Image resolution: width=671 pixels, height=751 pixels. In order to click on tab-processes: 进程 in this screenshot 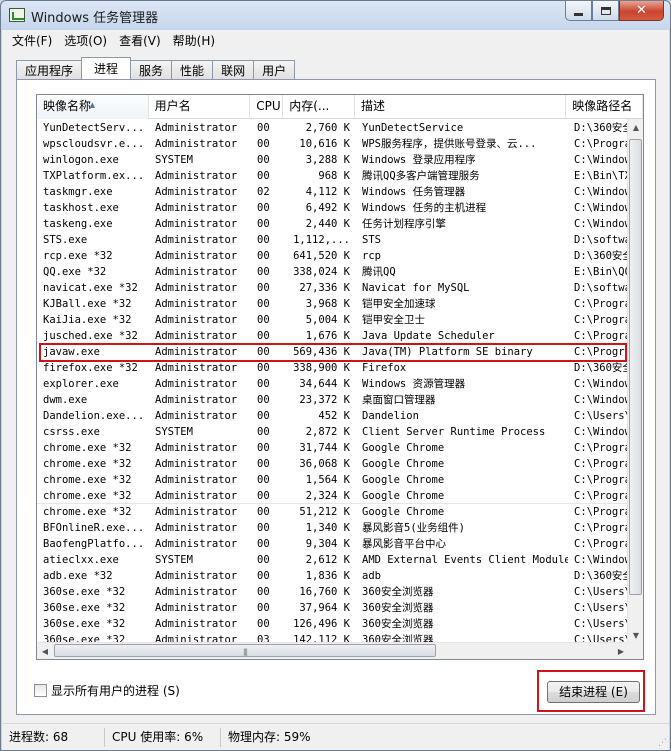, I will do `click(106, 68)`.